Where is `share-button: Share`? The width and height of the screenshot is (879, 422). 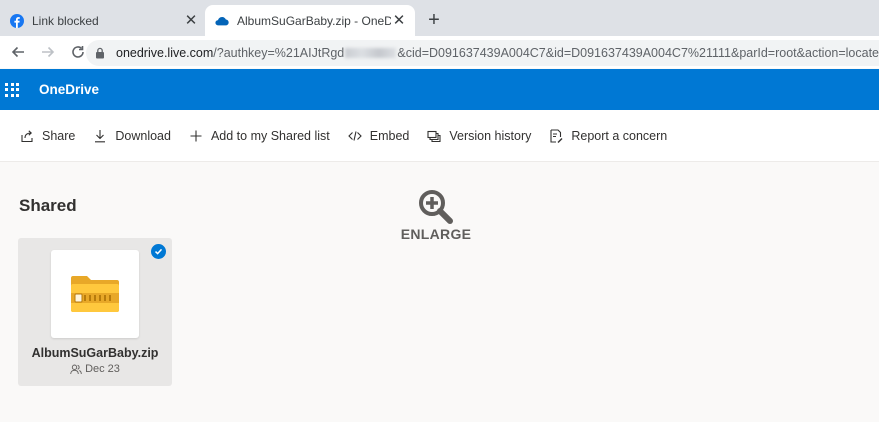
share-button: Share is located at coordinates (47, 136).